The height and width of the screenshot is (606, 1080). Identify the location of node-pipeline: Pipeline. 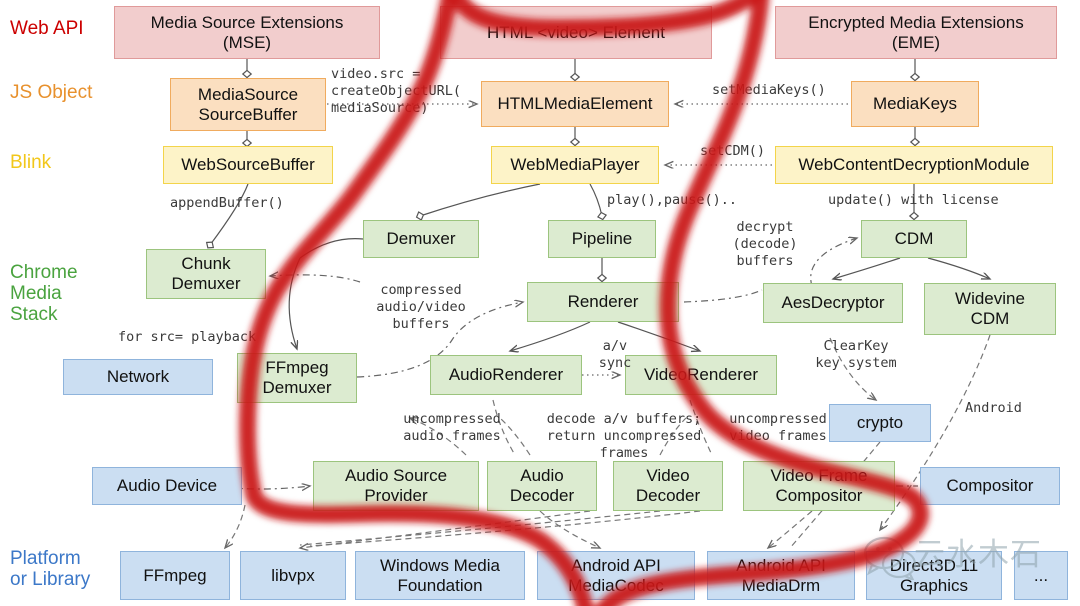
(602, 239).